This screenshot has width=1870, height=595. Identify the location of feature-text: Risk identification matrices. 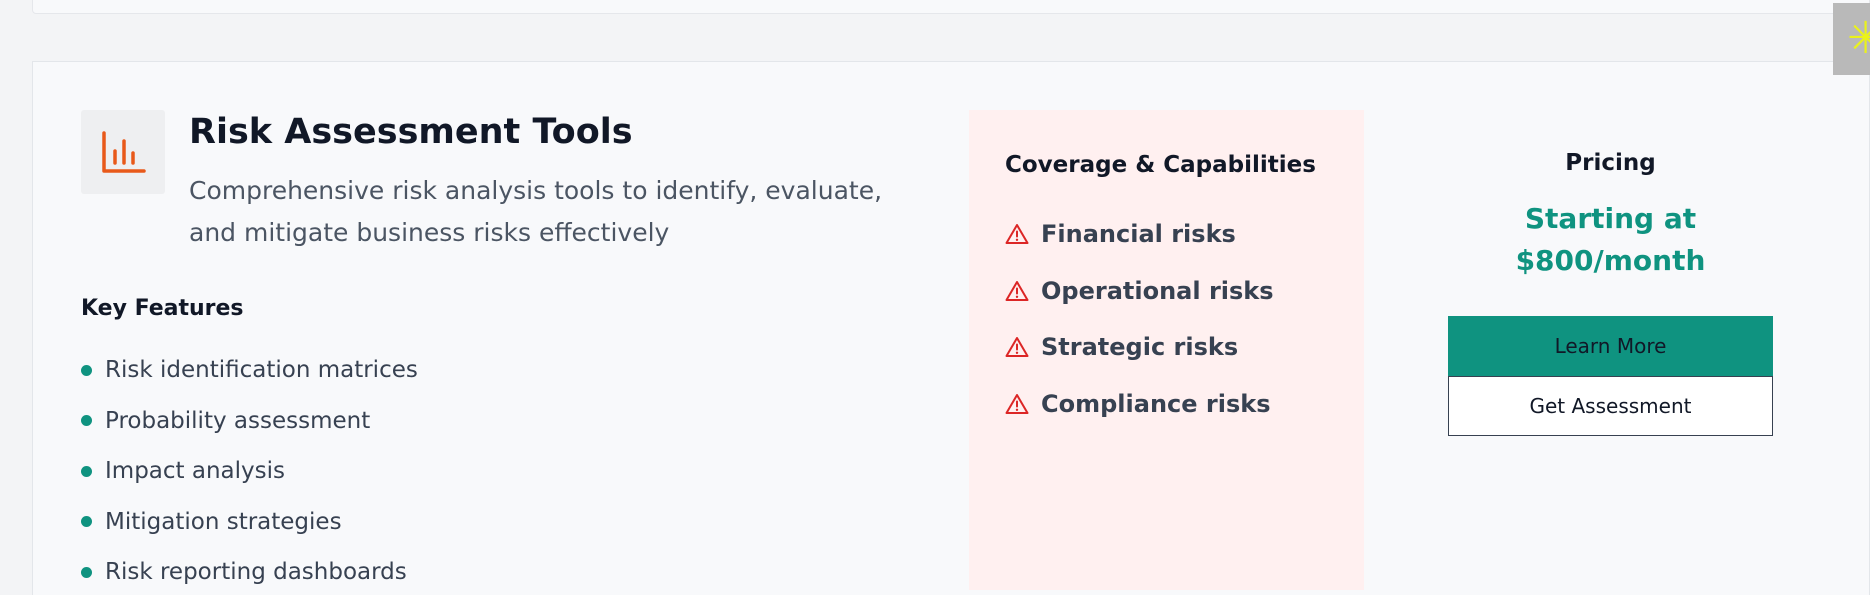
(261, 370).